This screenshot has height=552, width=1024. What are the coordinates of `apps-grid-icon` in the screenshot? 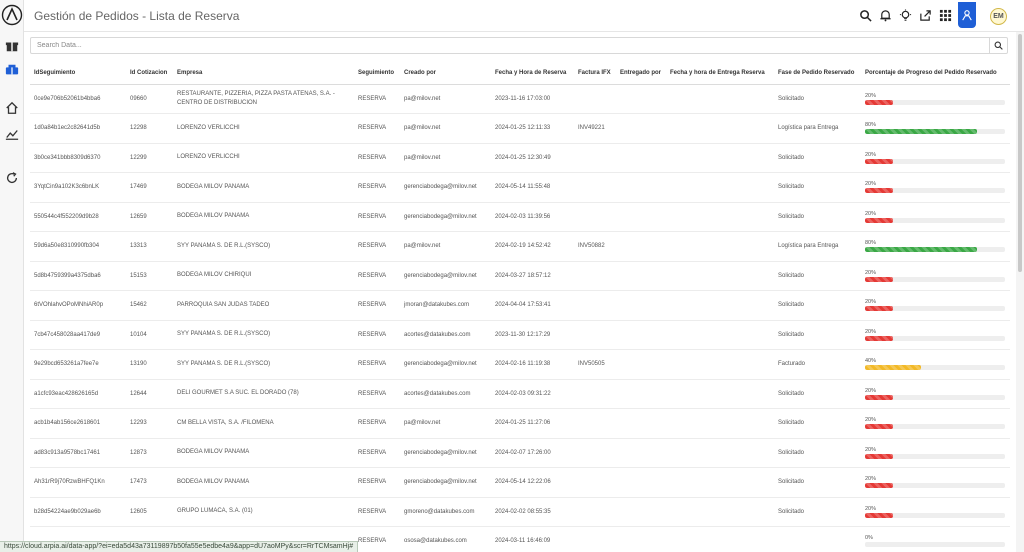 It's located at (945, 15).